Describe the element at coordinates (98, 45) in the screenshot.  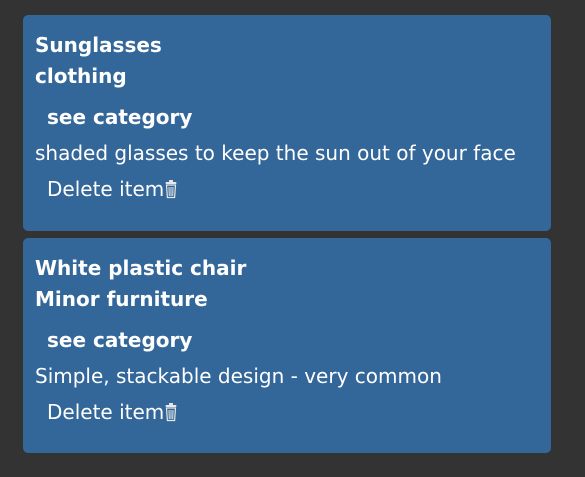
I see `item-name: Sunglasses` at that location.